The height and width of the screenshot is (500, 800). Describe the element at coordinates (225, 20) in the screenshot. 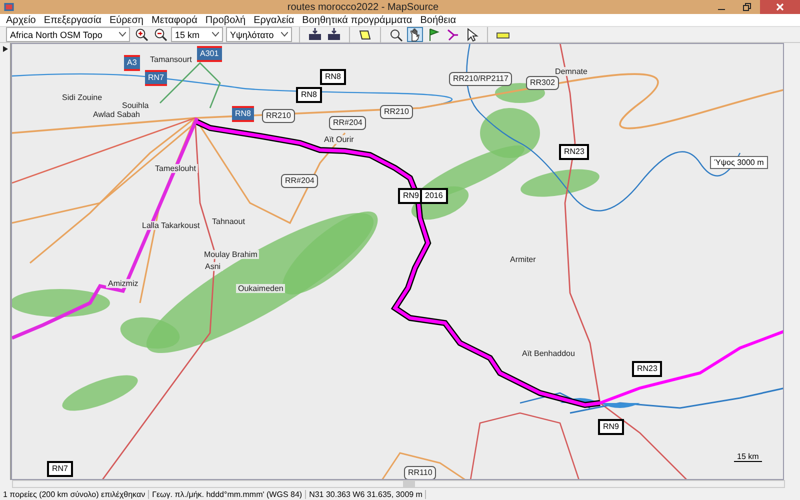

I see `menu-item: Προβολή` at that location.